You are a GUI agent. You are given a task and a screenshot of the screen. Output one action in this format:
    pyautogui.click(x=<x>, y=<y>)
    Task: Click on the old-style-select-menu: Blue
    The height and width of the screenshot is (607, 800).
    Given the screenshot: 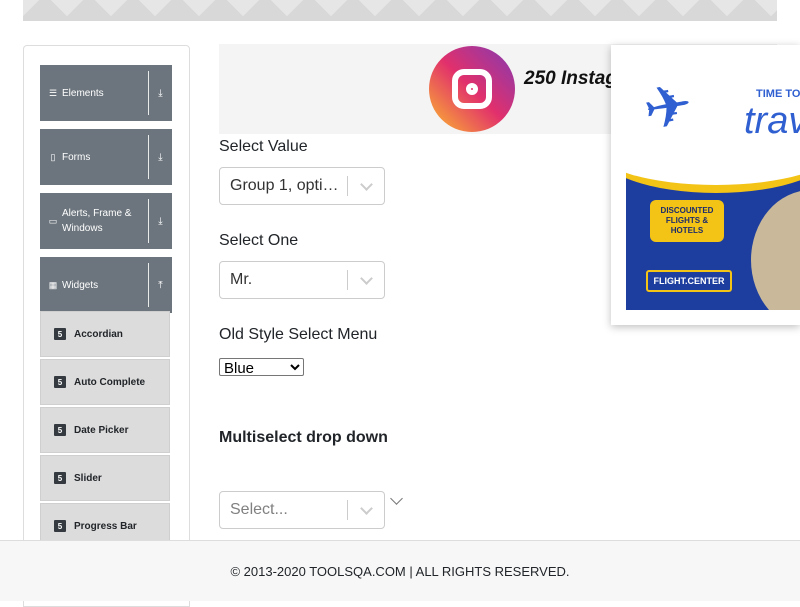 What is the action you would take?
    pyautogui.click(x=261, y=367)
    